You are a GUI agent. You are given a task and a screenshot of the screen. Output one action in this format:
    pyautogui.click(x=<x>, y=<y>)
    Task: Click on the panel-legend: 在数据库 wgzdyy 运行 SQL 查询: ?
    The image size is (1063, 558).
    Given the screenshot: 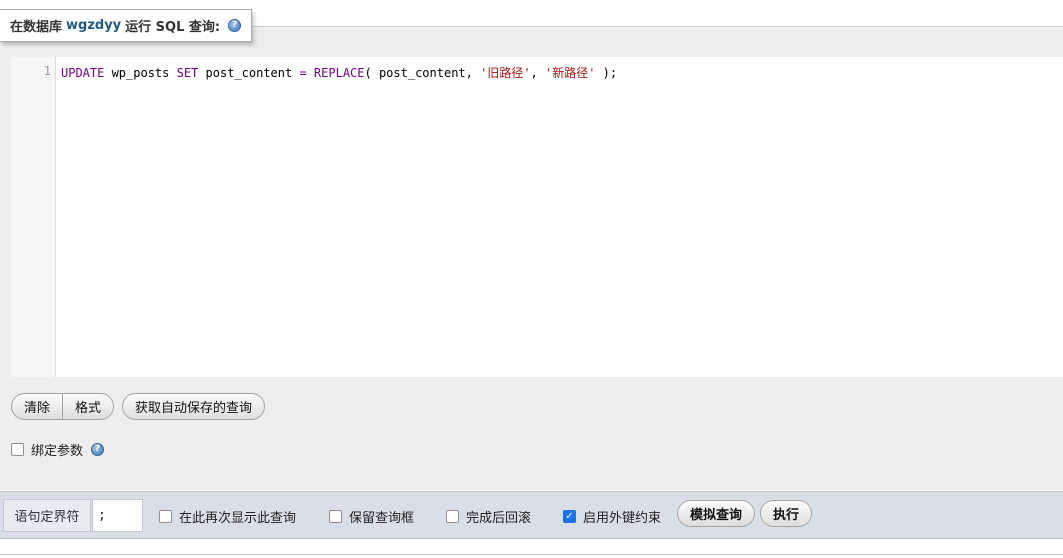 What is the action you would take?
    pyautogui.click(x=126, y=25)
    